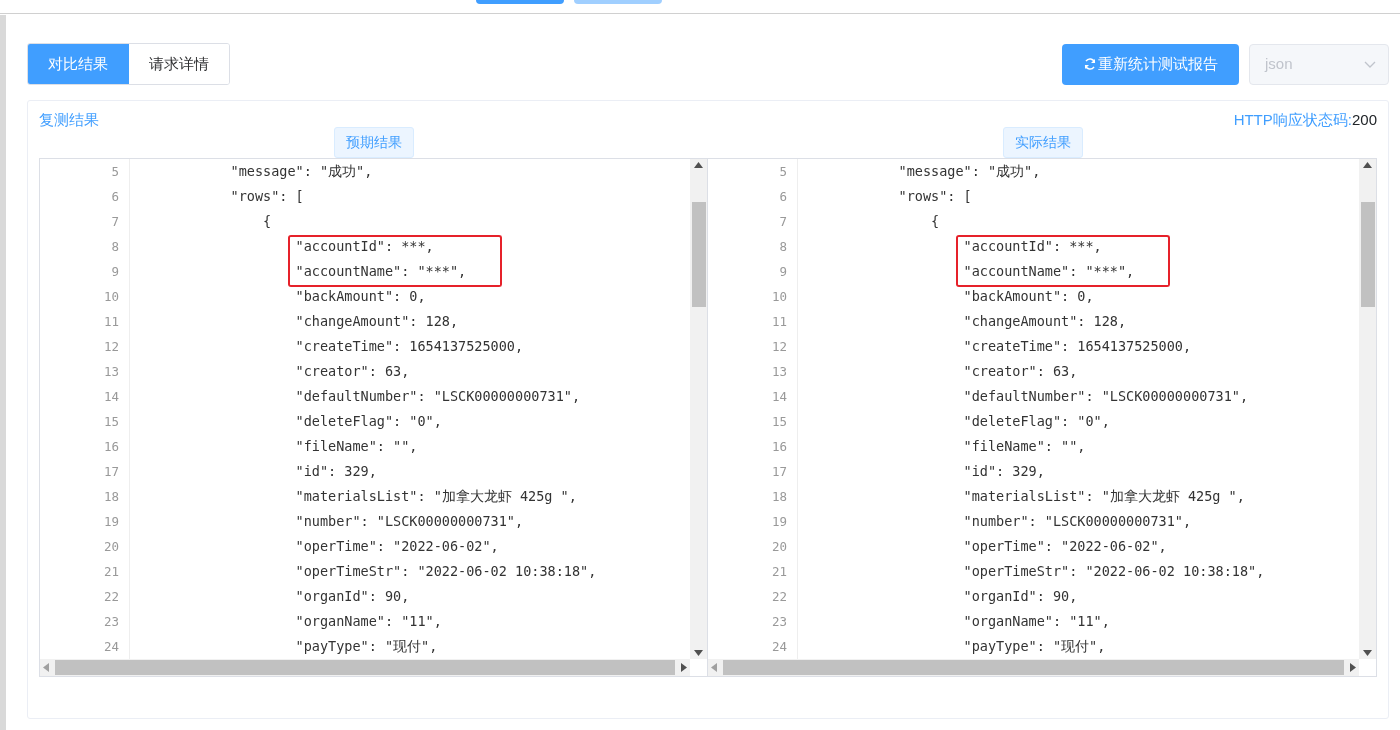  Describe the element at coordinates (373, 142) in the screenshot. I see `pane-title: 预期结果` at that location.